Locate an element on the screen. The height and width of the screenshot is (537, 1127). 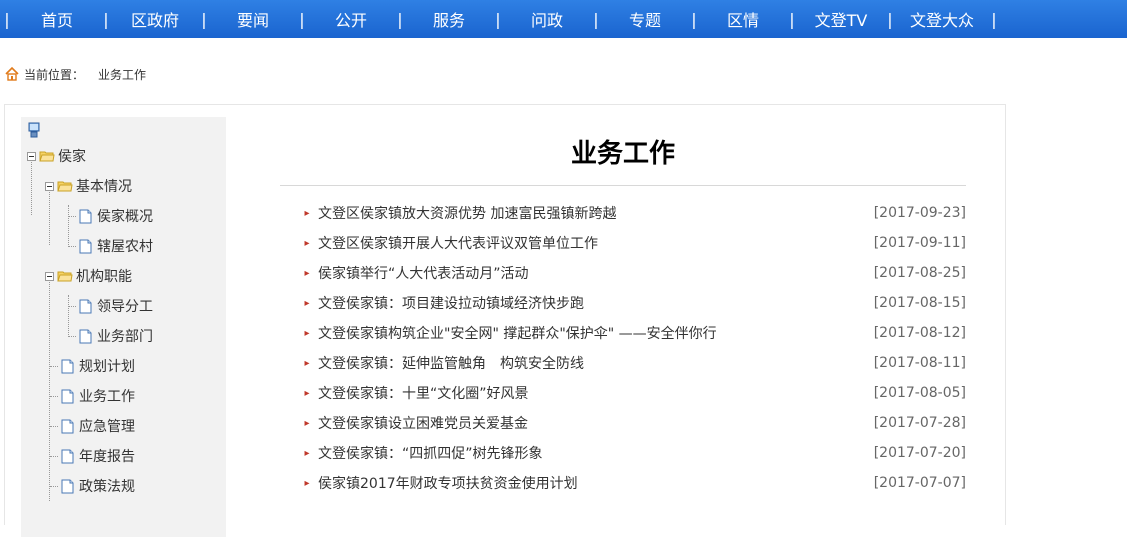
nav-topics: 专题 is located at coordinates (645, 19).